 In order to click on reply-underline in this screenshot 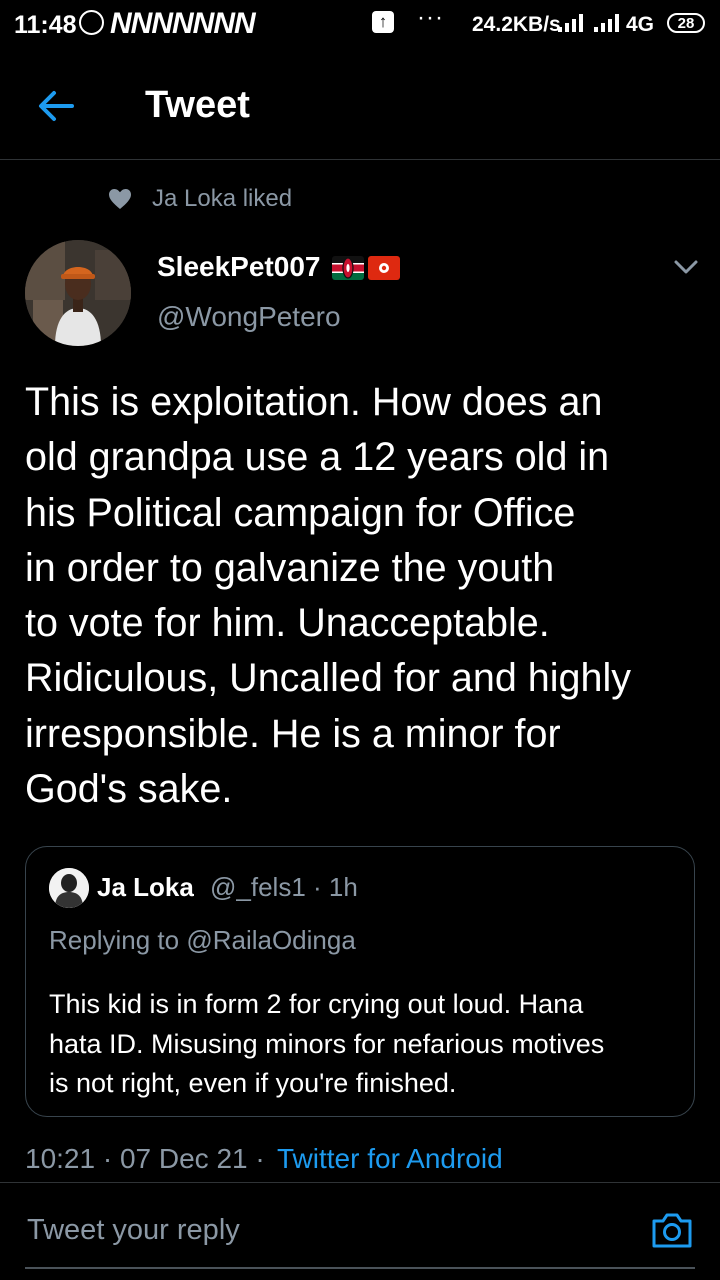, I will do `click(360, 1268)`.